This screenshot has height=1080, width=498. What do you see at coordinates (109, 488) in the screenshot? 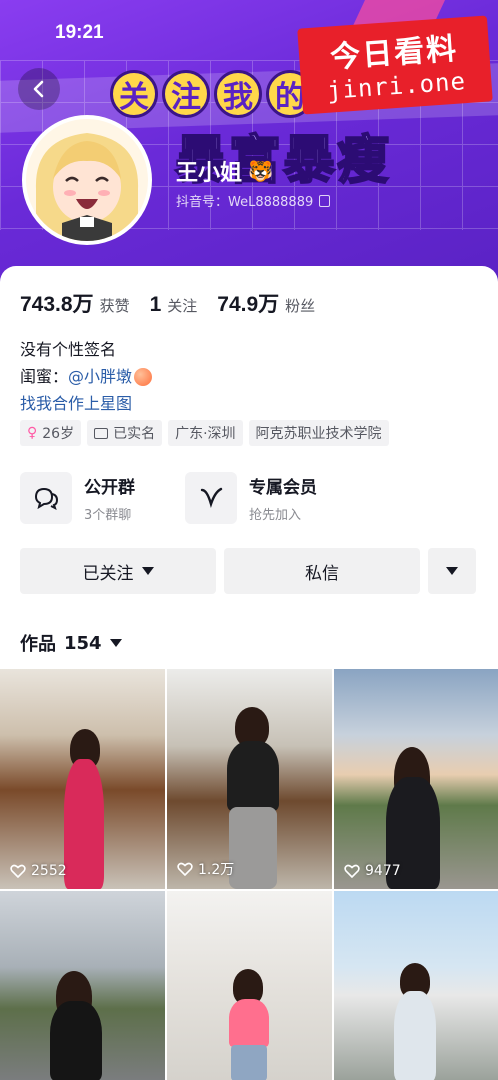
I see `feature-title: 公开群` at bounding box center [109, 488].